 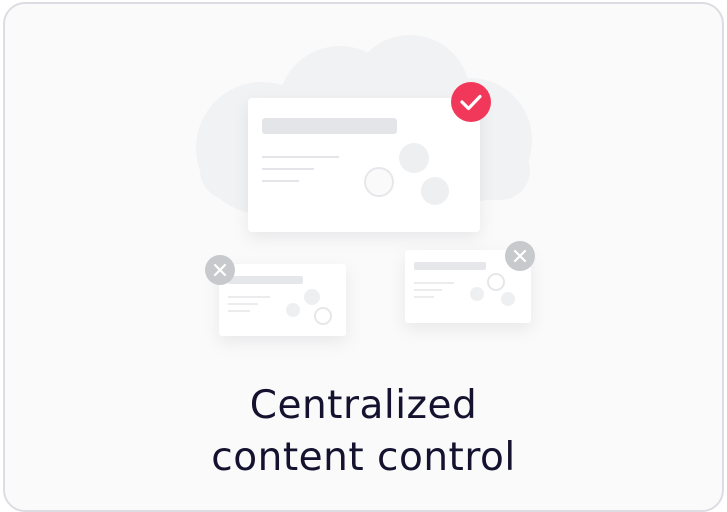 I want to click on card-title-line-2: content control, so click(x=363, y=457).